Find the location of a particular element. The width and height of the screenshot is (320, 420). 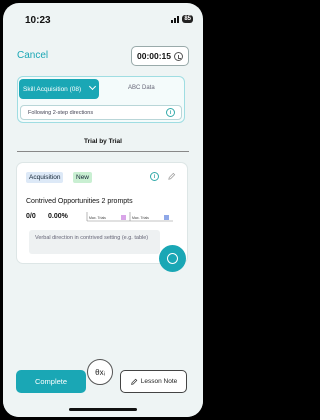

footer-bar: Complete θxᵢ Lesson Note is located at coordinates (103, 387).